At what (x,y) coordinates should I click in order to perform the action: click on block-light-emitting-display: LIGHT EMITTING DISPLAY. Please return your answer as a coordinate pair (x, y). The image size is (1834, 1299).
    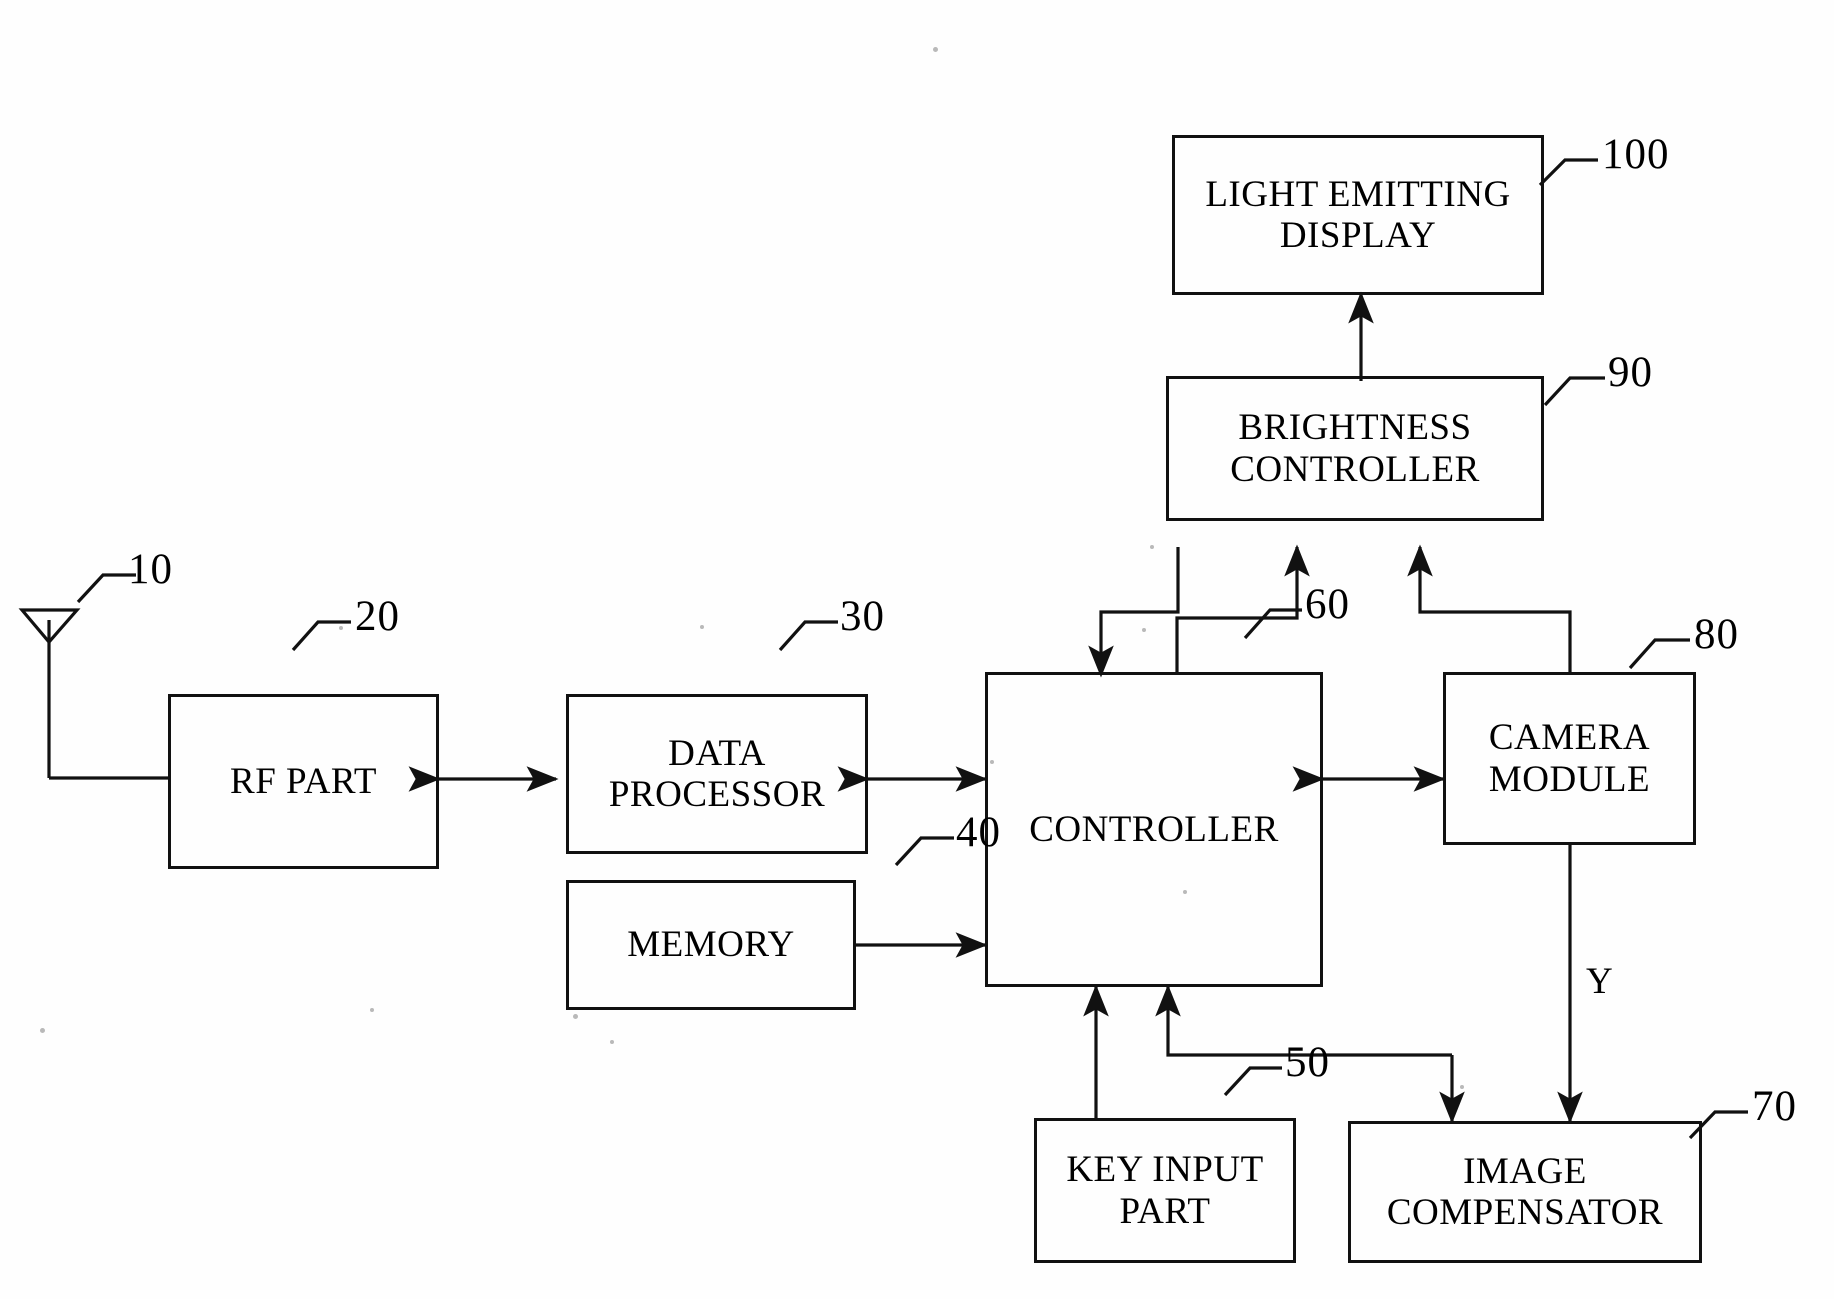
    Looking at the image, I should click on (1358, 215).